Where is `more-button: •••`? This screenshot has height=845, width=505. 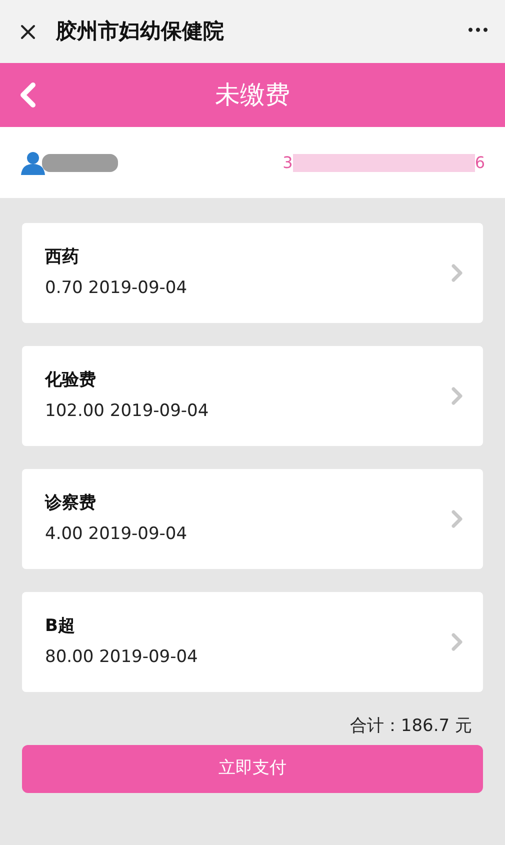
more-button: ••• is located at coordinates (477, 31).